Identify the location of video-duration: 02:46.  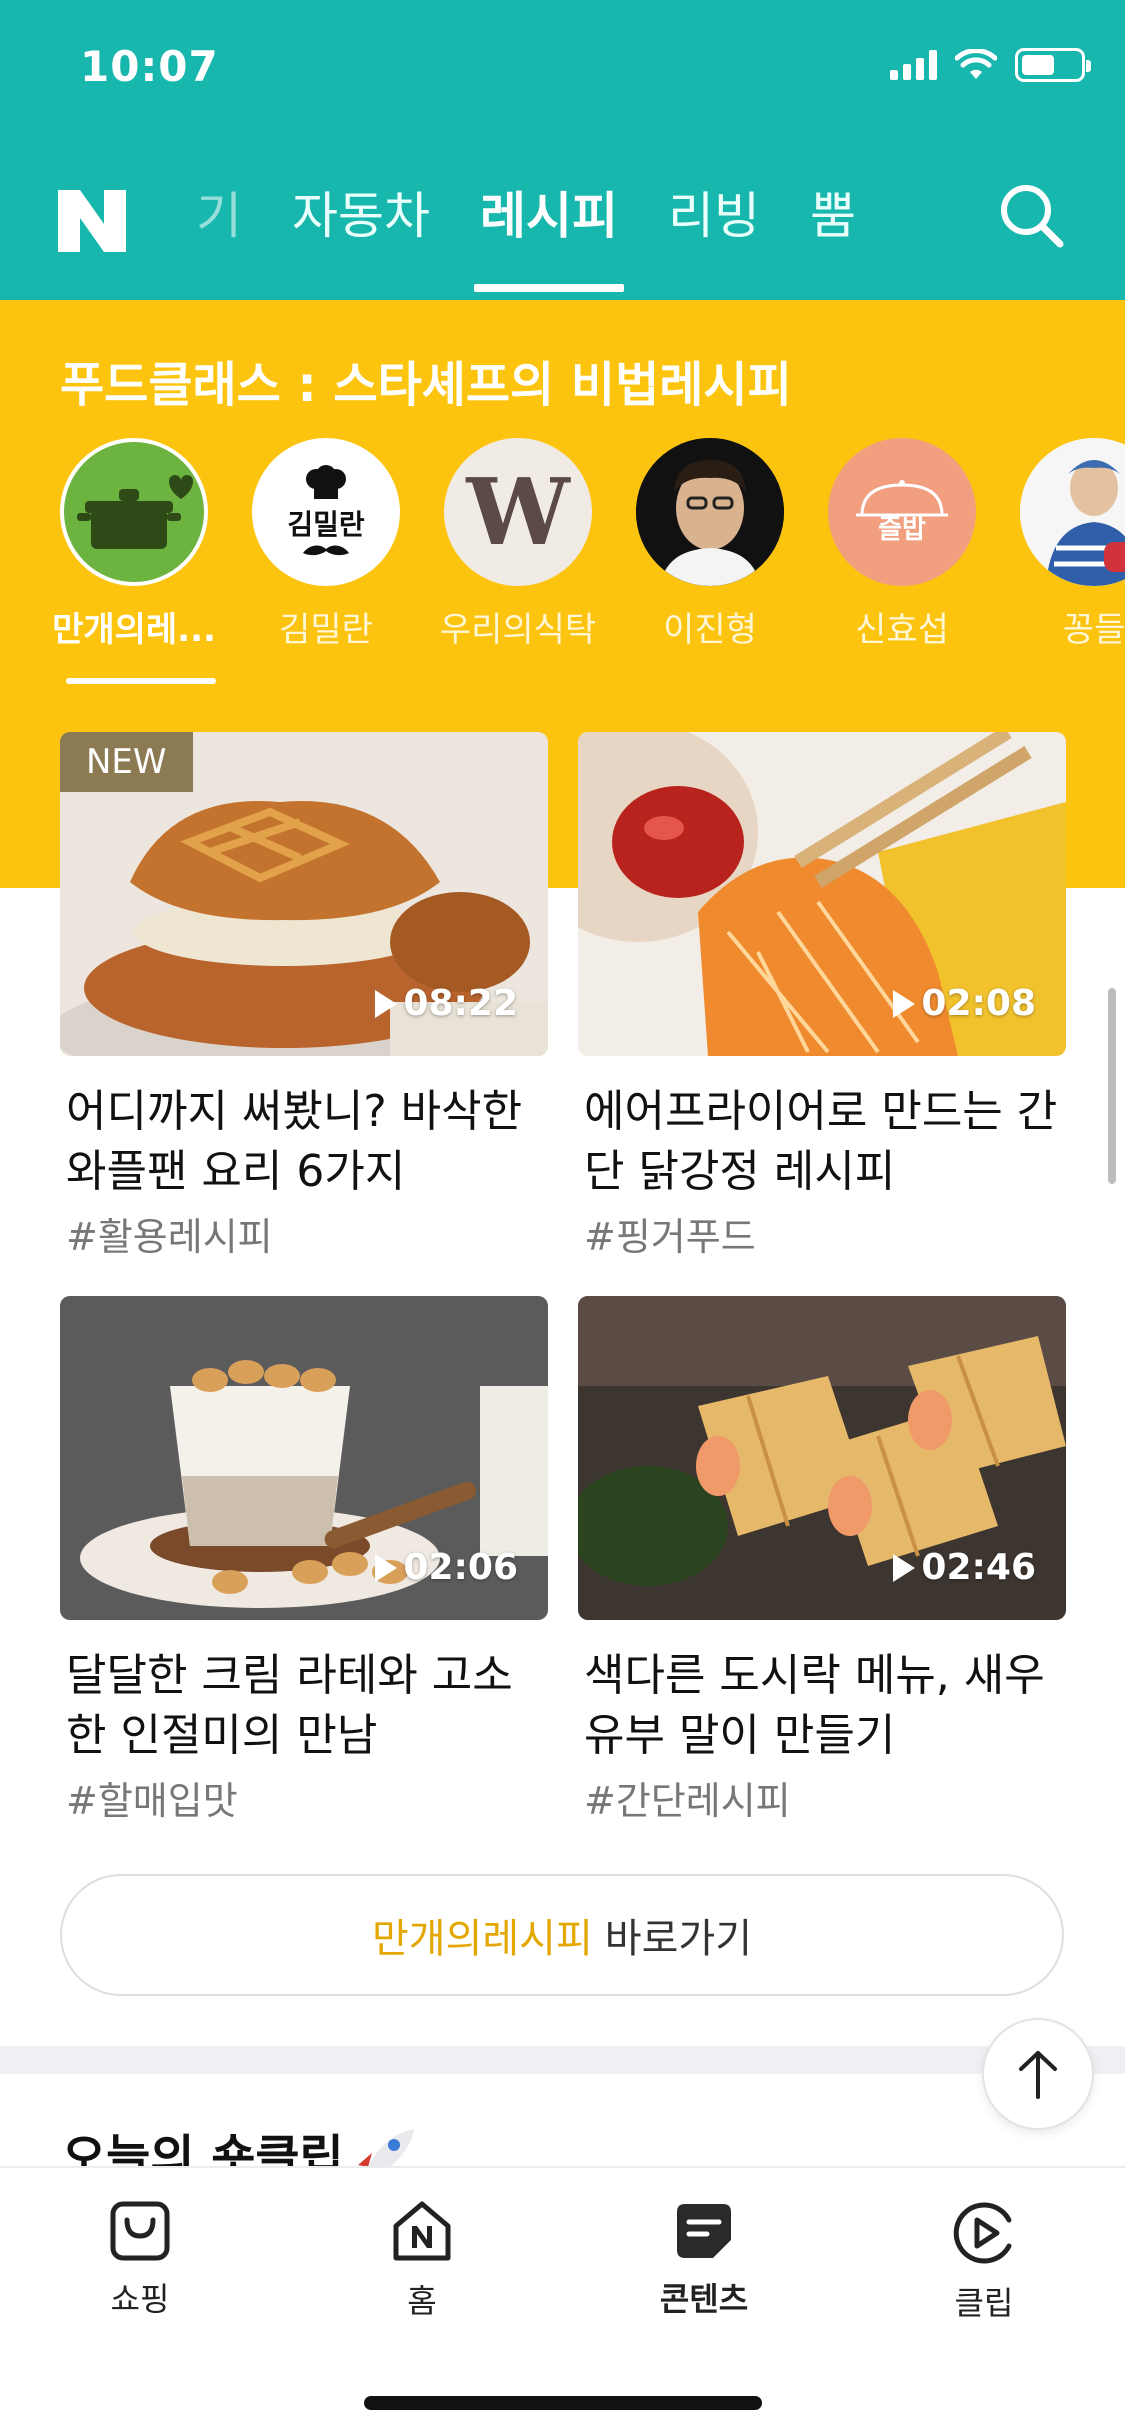
(964, 1567).